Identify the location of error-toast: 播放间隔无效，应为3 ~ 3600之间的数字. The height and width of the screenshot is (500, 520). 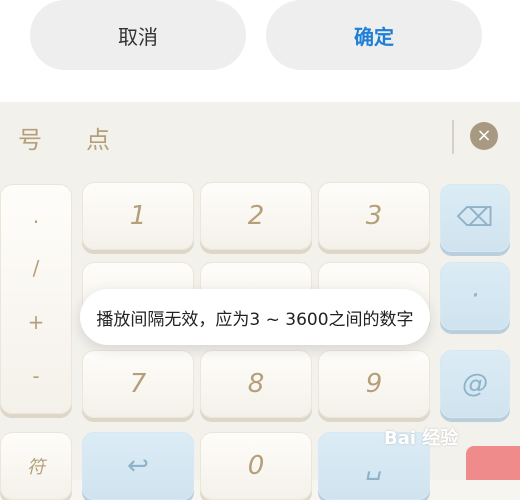
(255, 317).